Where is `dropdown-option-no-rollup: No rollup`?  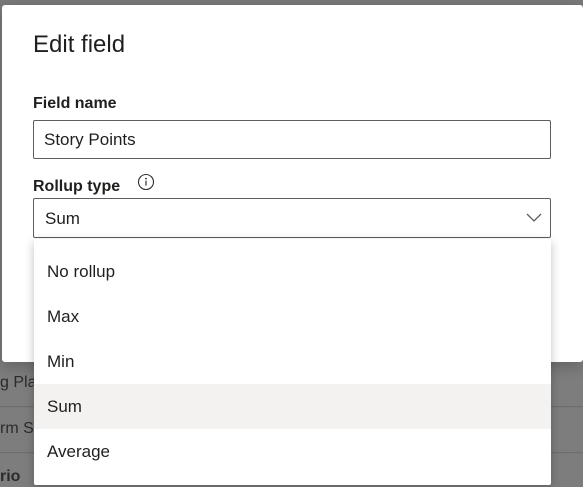 dropdown-option-no-rollup: No rollup is located at coordinates (292, 271).